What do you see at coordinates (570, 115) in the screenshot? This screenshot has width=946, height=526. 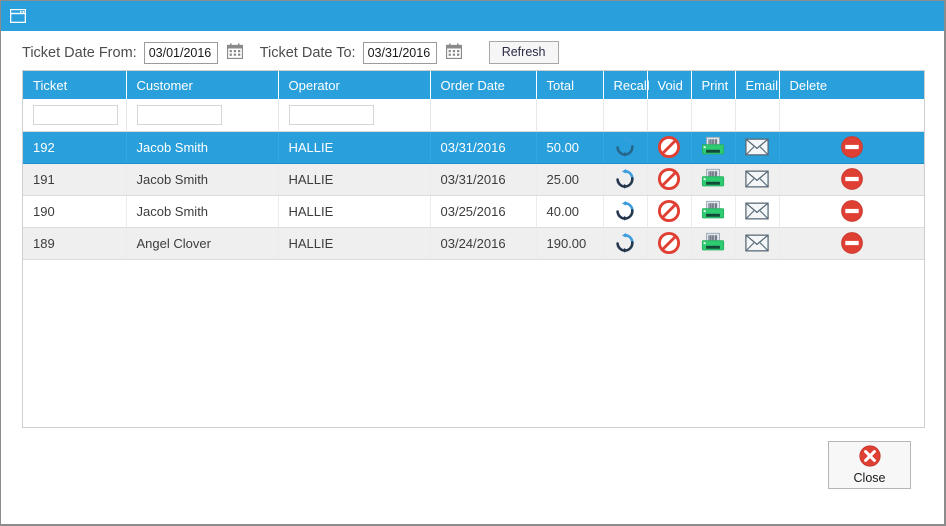 I see `filter-cell-total` at bounding box center [570, 115].